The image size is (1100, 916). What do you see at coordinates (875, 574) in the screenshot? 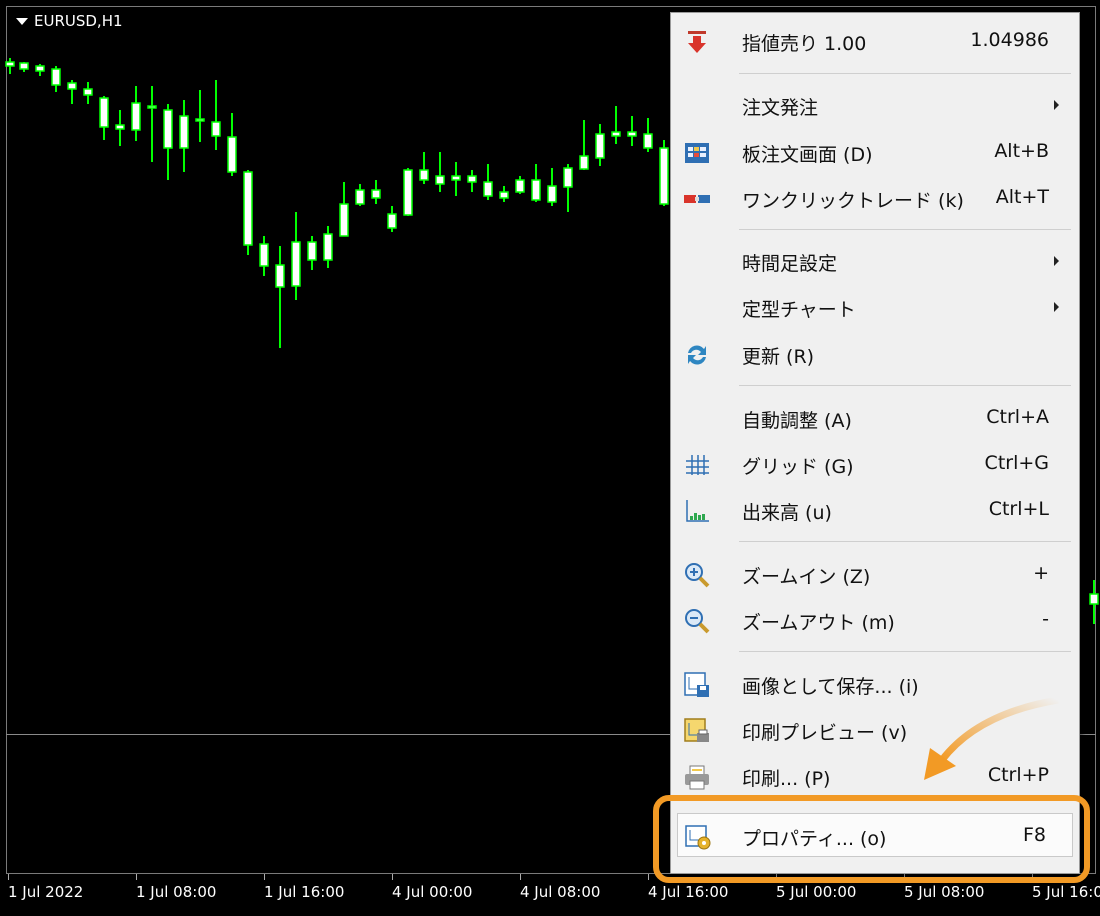
I see `menu-item-zoom-in: ズームイン (Z) +` at bounding box center [875, 574].